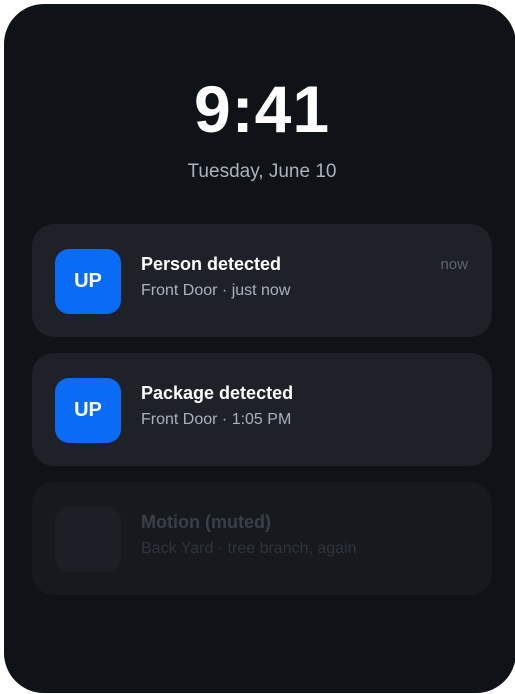  Describe the element at coordinates (216, 290) in the screenshot. I see `notification-subtitle: Front Door · just now` at that location.